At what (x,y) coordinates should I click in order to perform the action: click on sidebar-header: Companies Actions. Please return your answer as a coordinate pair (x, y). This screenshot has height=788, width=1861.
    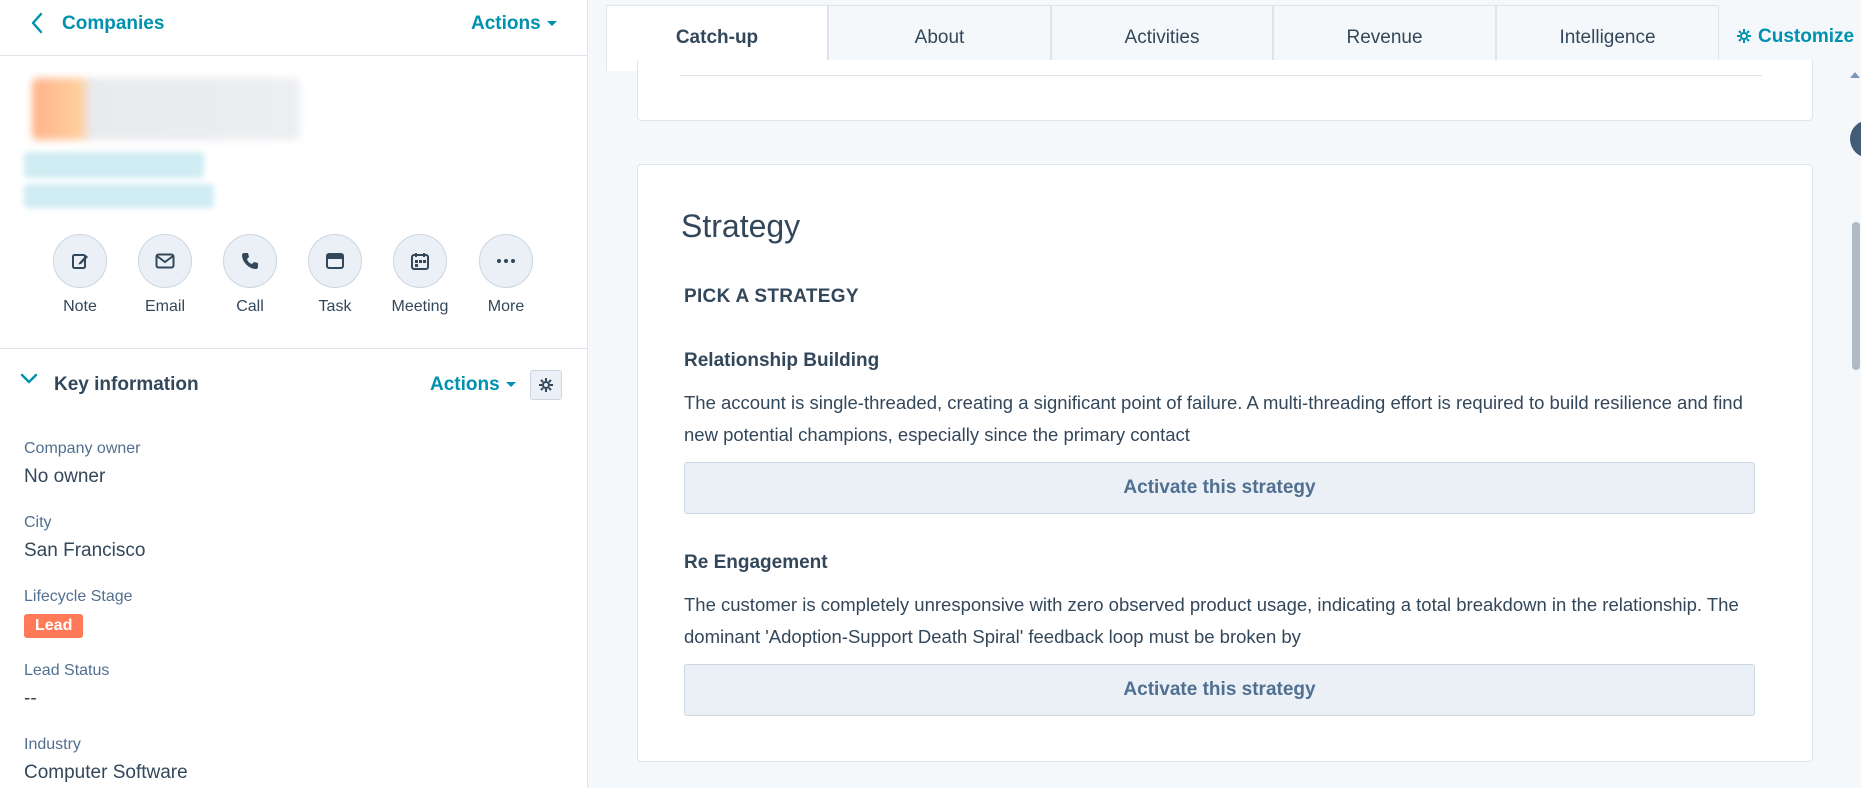
    Looking at the image, I should click on (293, 28).